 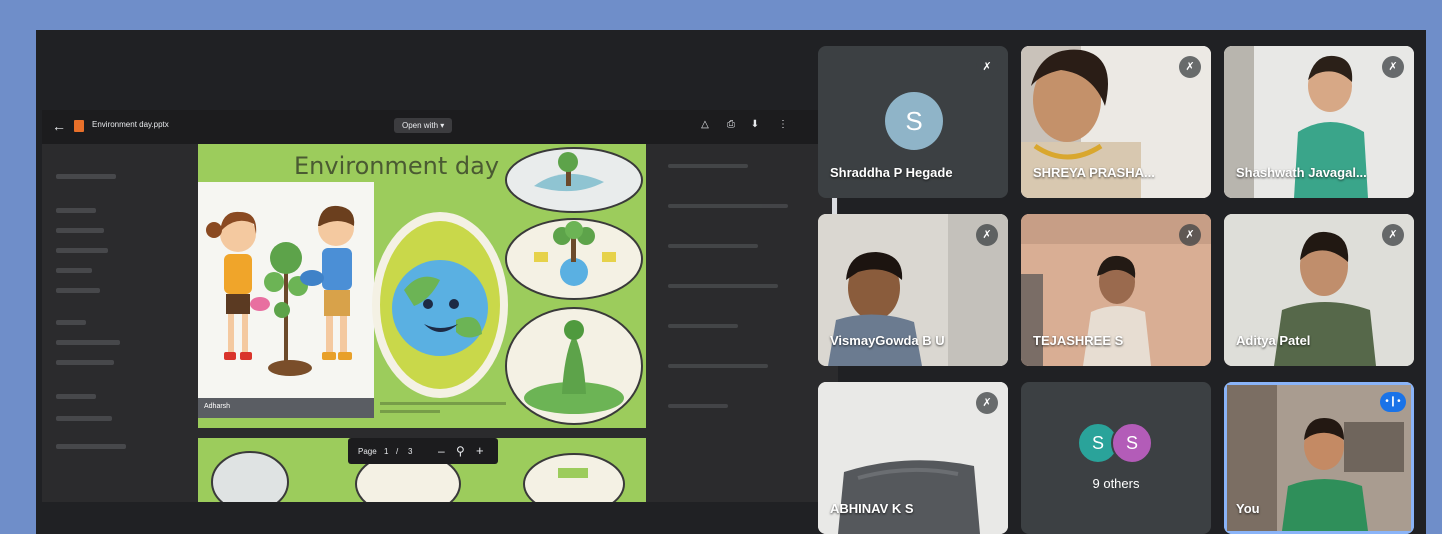 I want to click on participant-name: ABHINAV K S, so click(x=872, y=508).